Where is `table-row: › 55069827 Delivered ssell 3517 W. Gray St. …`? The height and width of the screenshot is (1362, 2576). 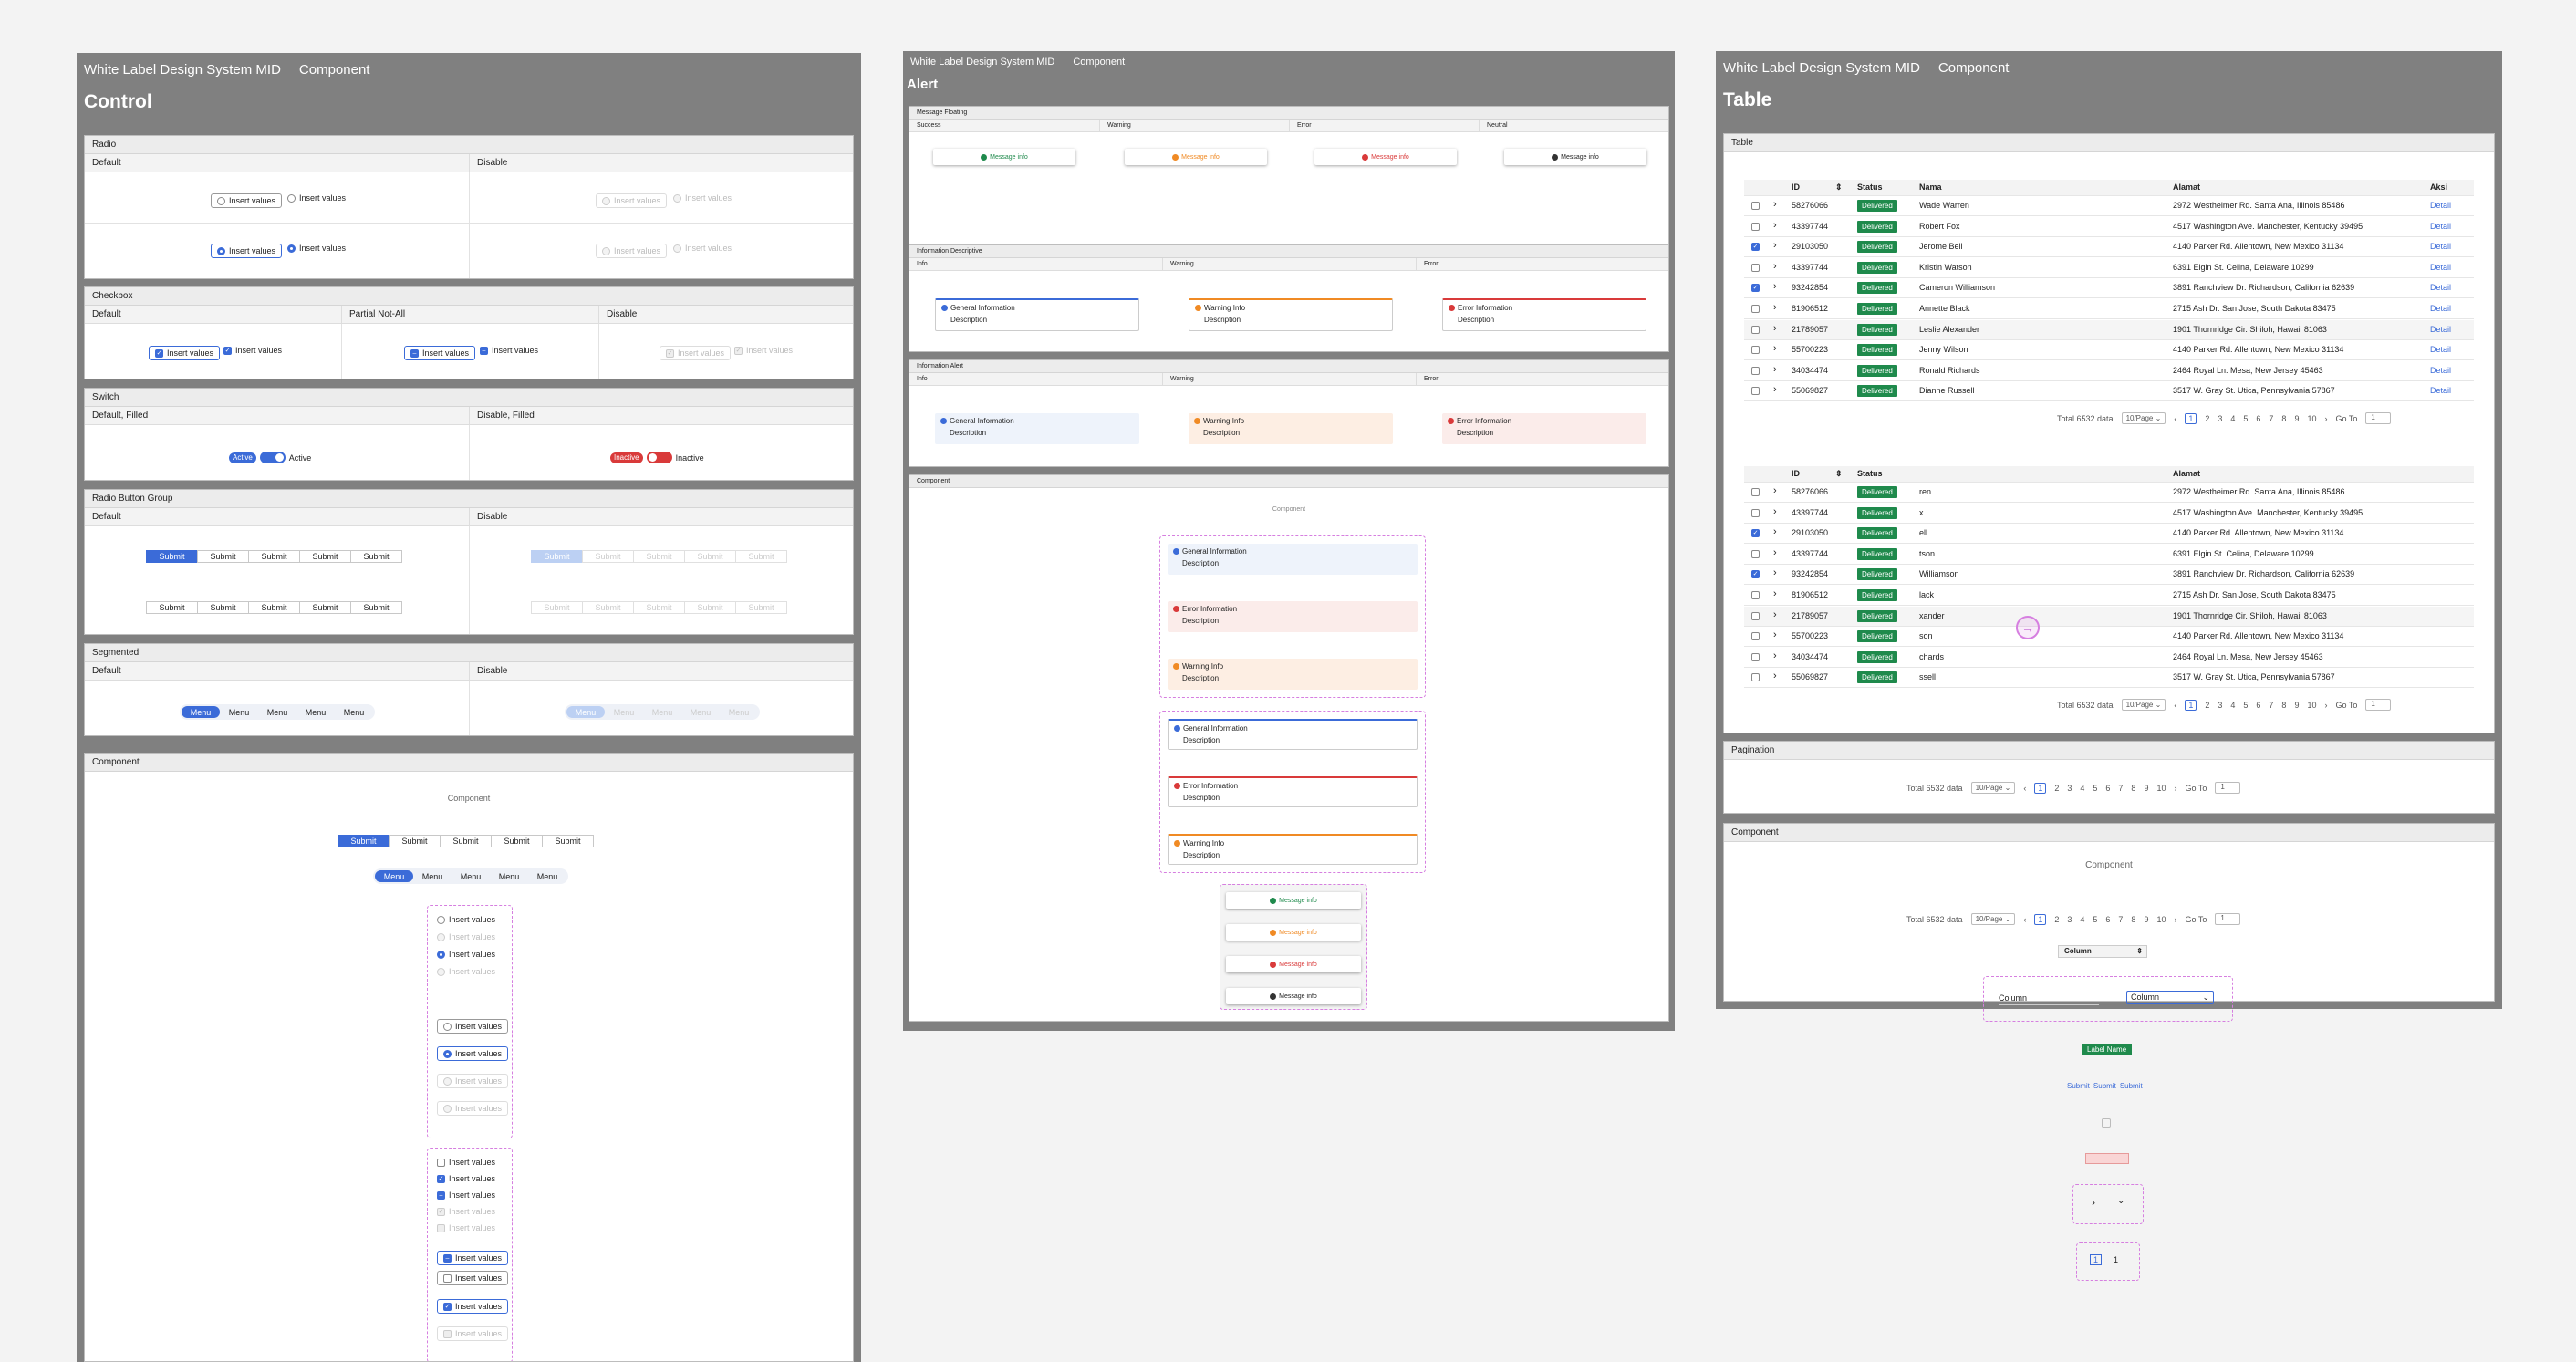
table-row: › 55069827 Delivered ssell 3517 W. Gray St. … is located at coordinates (2109, 678).